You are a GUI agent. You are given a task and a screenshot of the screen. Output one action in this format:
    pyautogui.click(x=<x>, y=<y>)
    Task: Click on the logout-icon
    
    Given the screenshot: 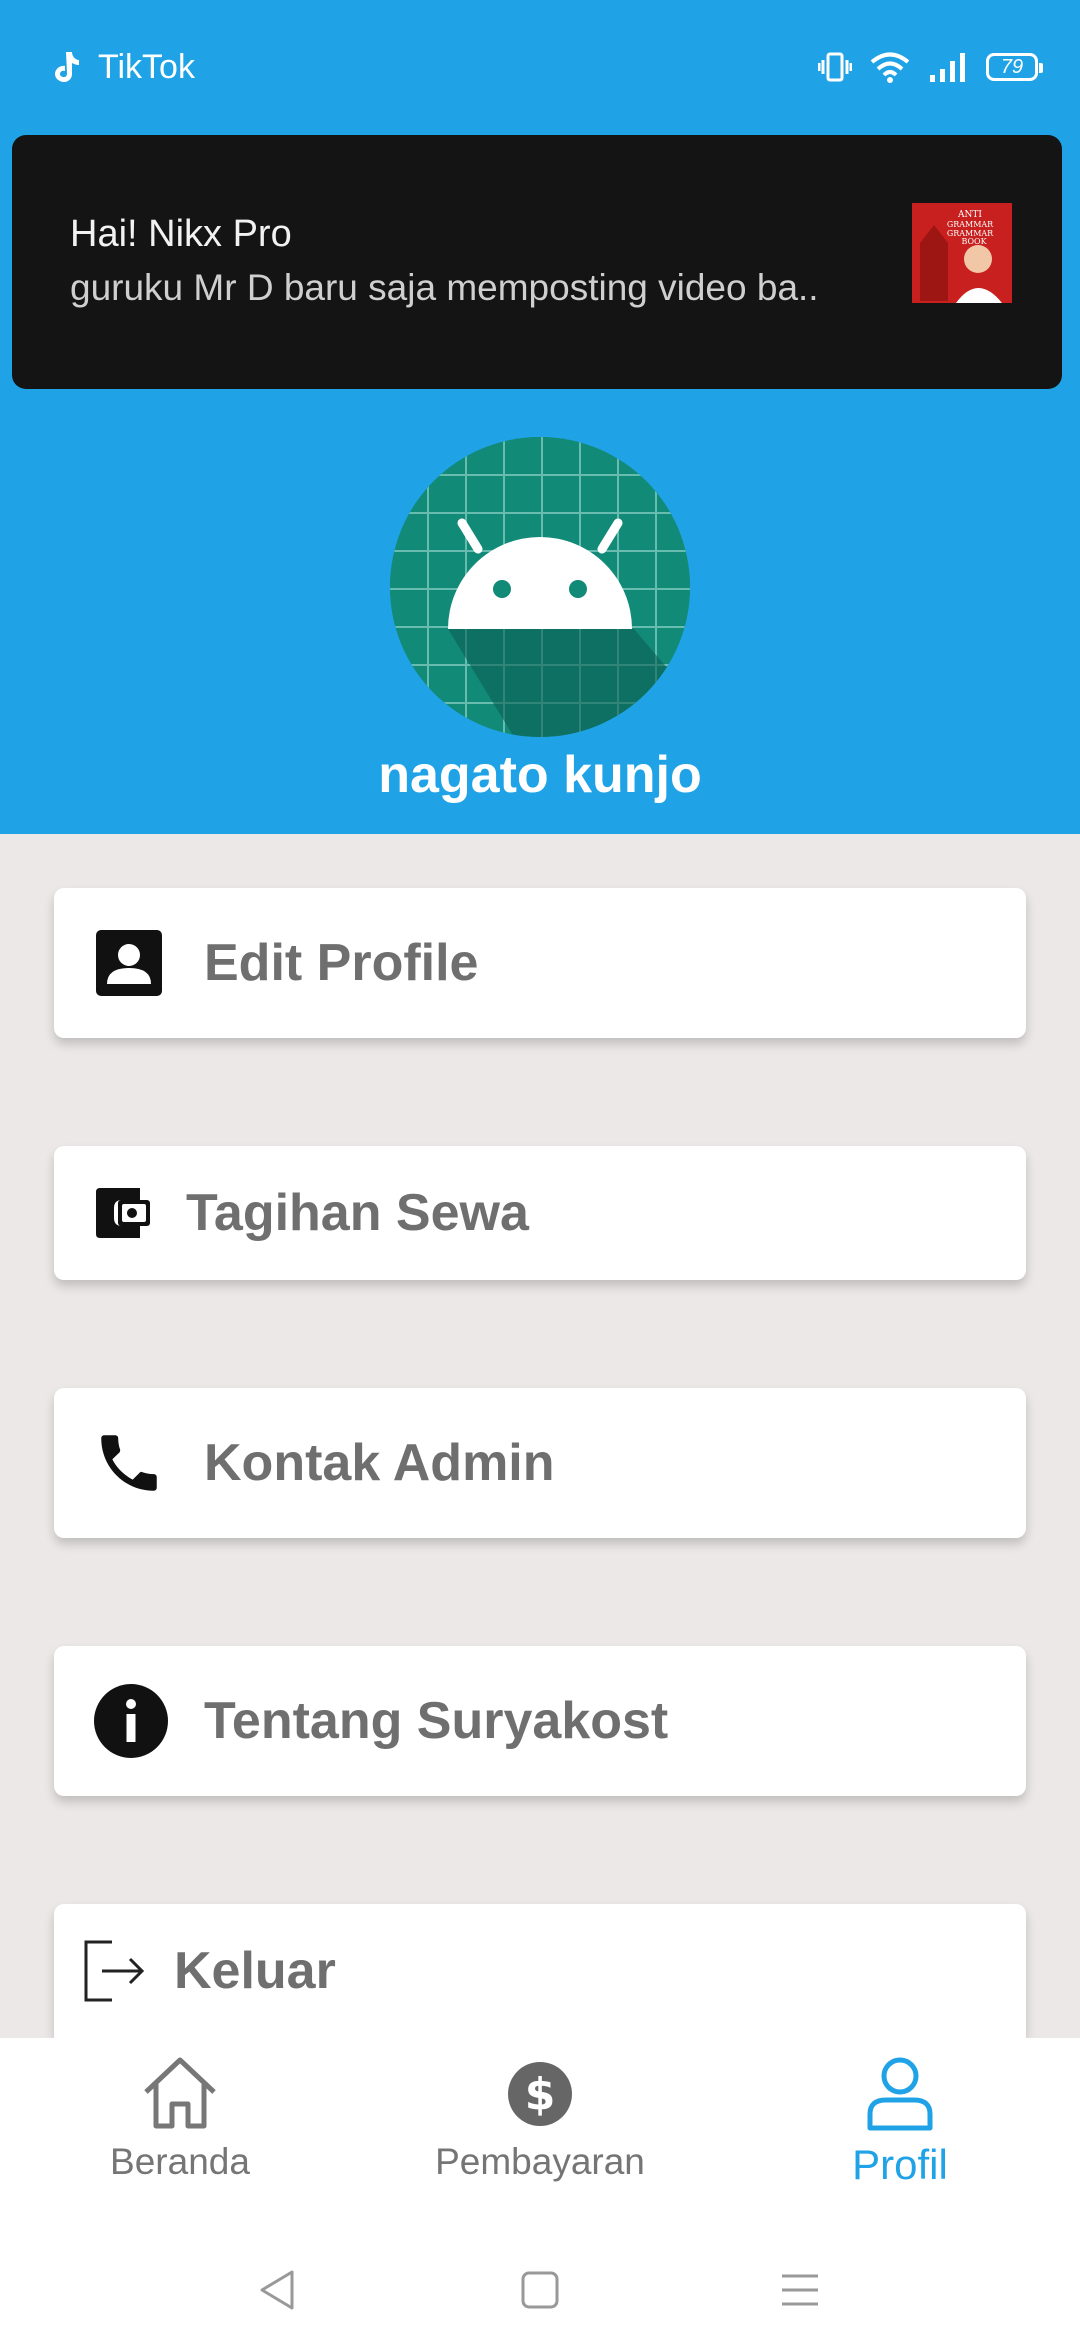 What is the action you would take?
    pyautogui.click(x=114, y=1971)
    